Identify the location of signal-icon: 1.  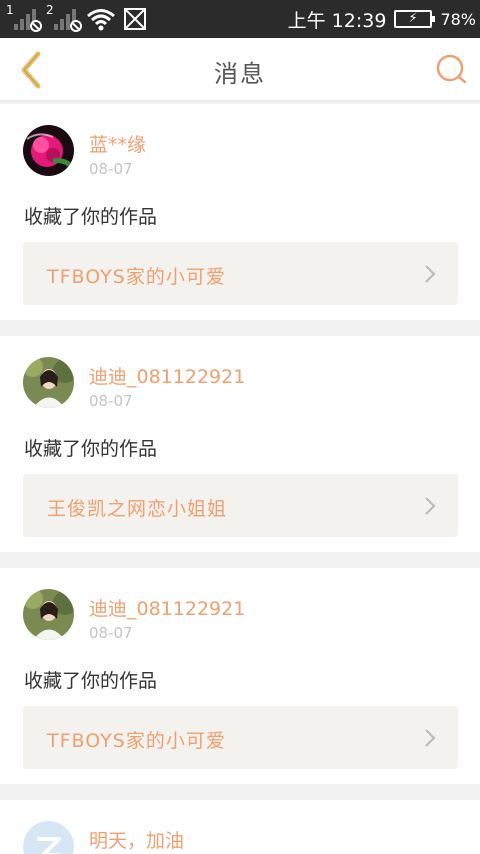
(24, 17).